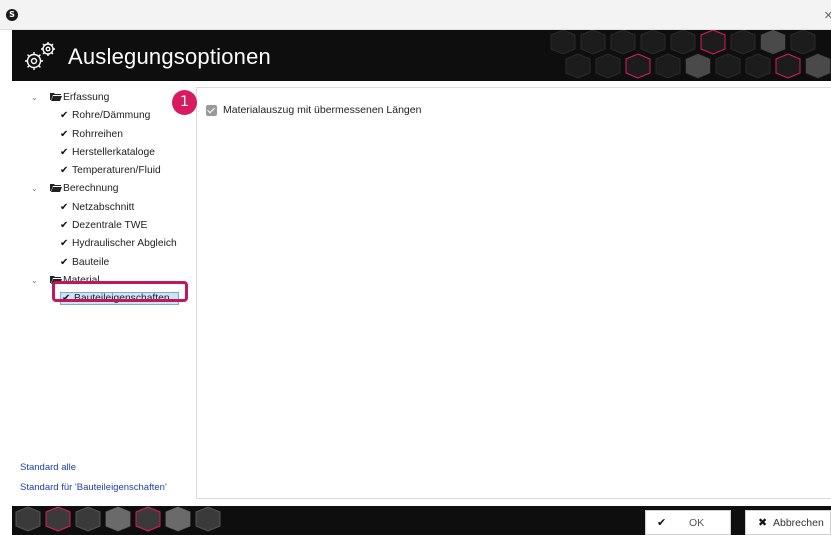 The height and width of the screenshot is (535, 831). I want to click on selection-highlight-frame, so click(120, 291).